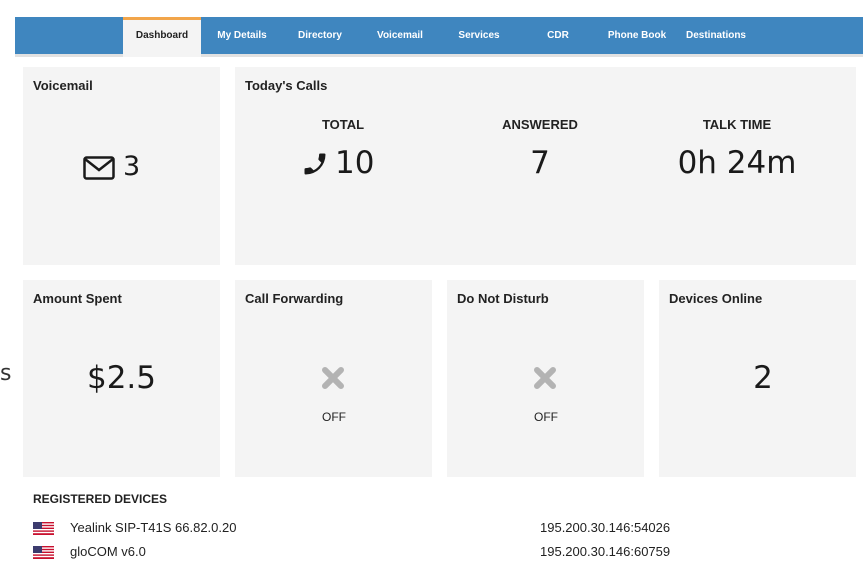 This screenshot has width=863, height=563. What do you see at coordinates (540, 163) in the screenshot?
I see `answered-value: 7` at bounding box center [540, 163].